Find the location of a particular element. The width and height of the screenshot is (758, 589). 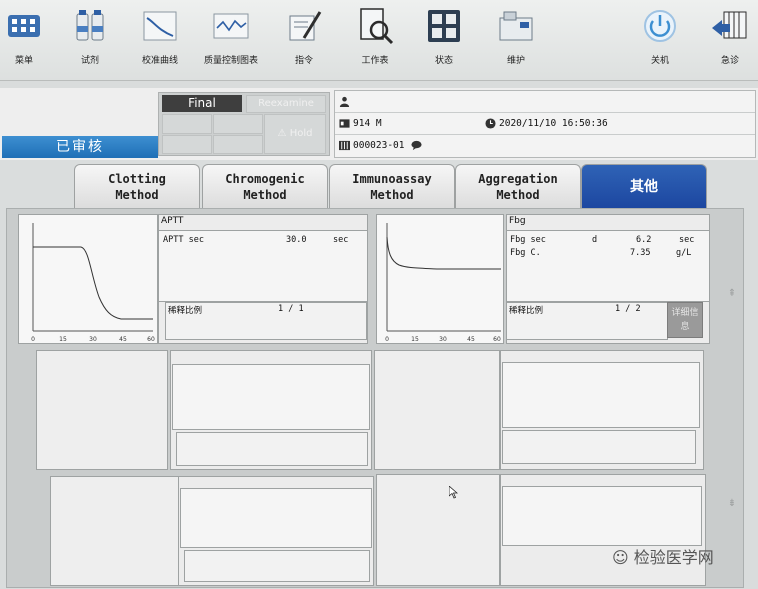

aptt-result-name: APTT sec is located at coordinates (183, 240).